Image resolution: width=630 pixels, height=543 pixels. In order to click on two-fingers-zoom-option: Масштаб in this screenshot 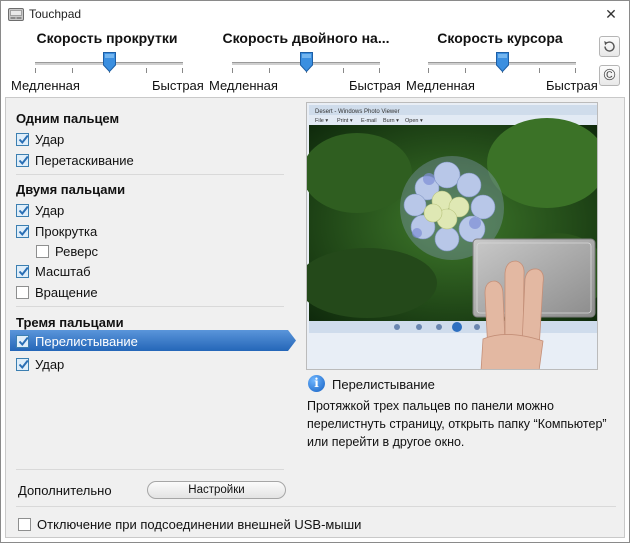, I will do `click(53, 271)`.